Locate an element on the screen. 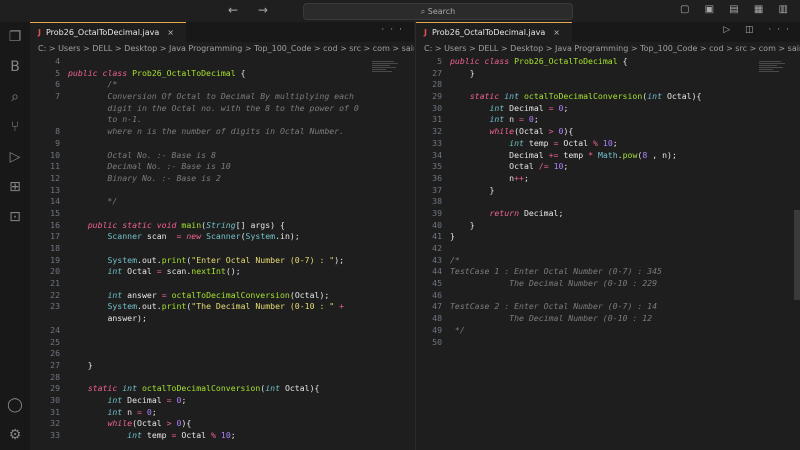  code-text: public class Prob26_OctalToDecimal { is located at coordinates (539, 61).